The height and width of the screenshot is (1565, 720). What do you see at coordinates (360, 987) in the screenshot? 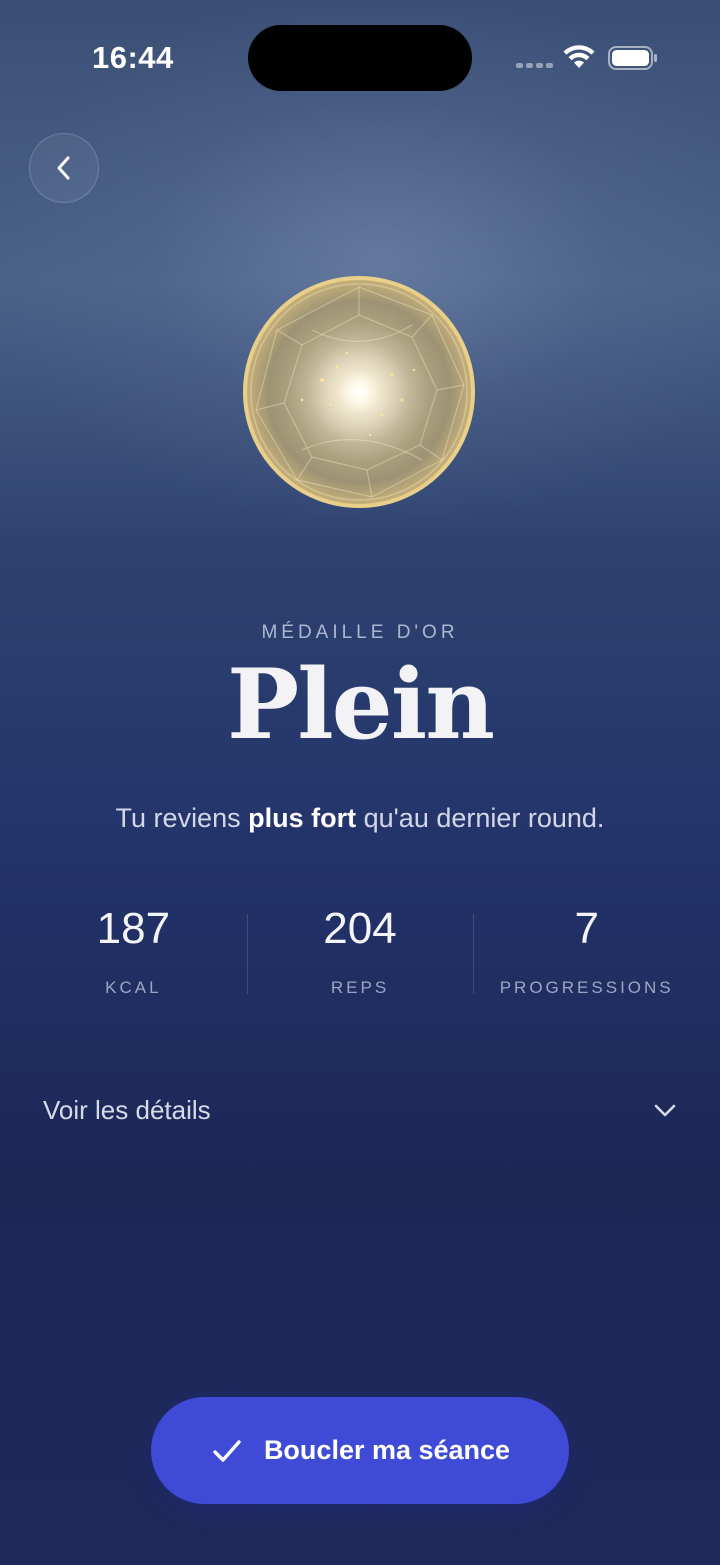
I see `stat-label: REPS` at bounding box center [360, 987].